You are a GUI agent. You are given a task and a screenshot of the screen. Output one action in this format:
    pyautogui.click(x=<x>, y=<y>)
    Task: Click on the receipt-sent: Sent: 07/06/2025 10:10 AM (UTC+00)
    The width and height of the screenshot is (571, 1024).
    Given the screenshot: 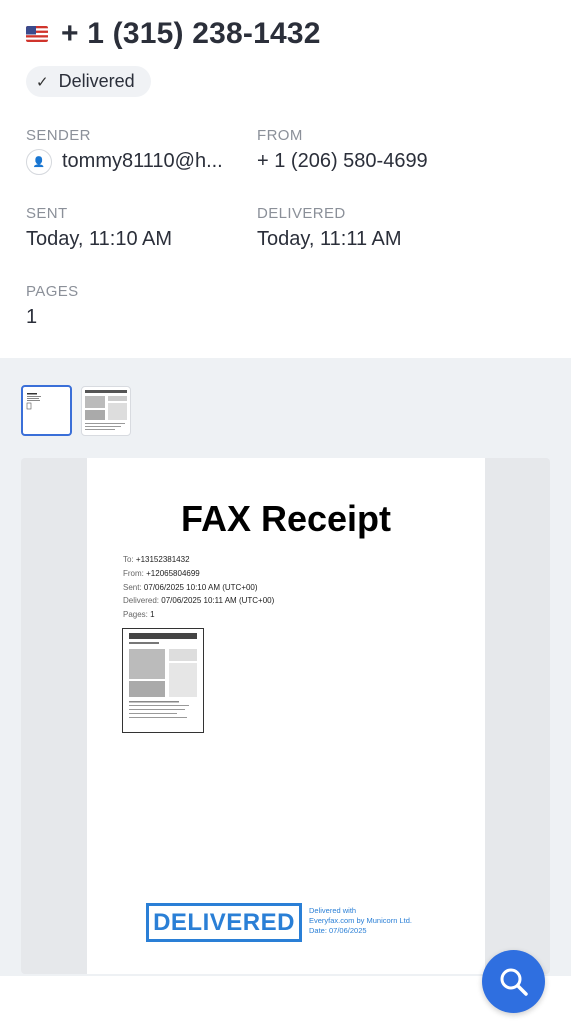 What is the action you would take?
    pyautogui.click(x=190, y=587)
    